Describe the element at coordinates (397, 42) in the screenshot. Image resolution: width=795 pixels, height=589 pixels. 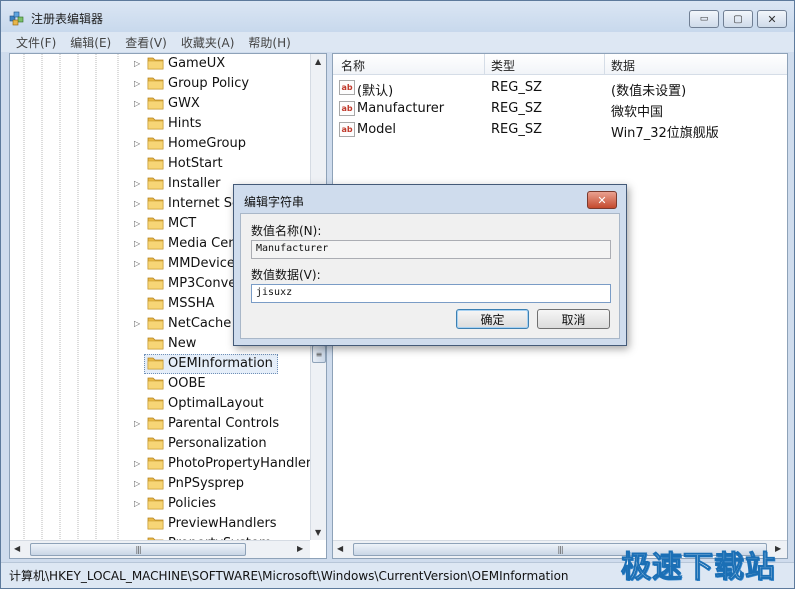
I see `menu-bar: 文件(F) 编辑(E) 查看(V) 收藏夹(A) 帮助(H)` at that location.